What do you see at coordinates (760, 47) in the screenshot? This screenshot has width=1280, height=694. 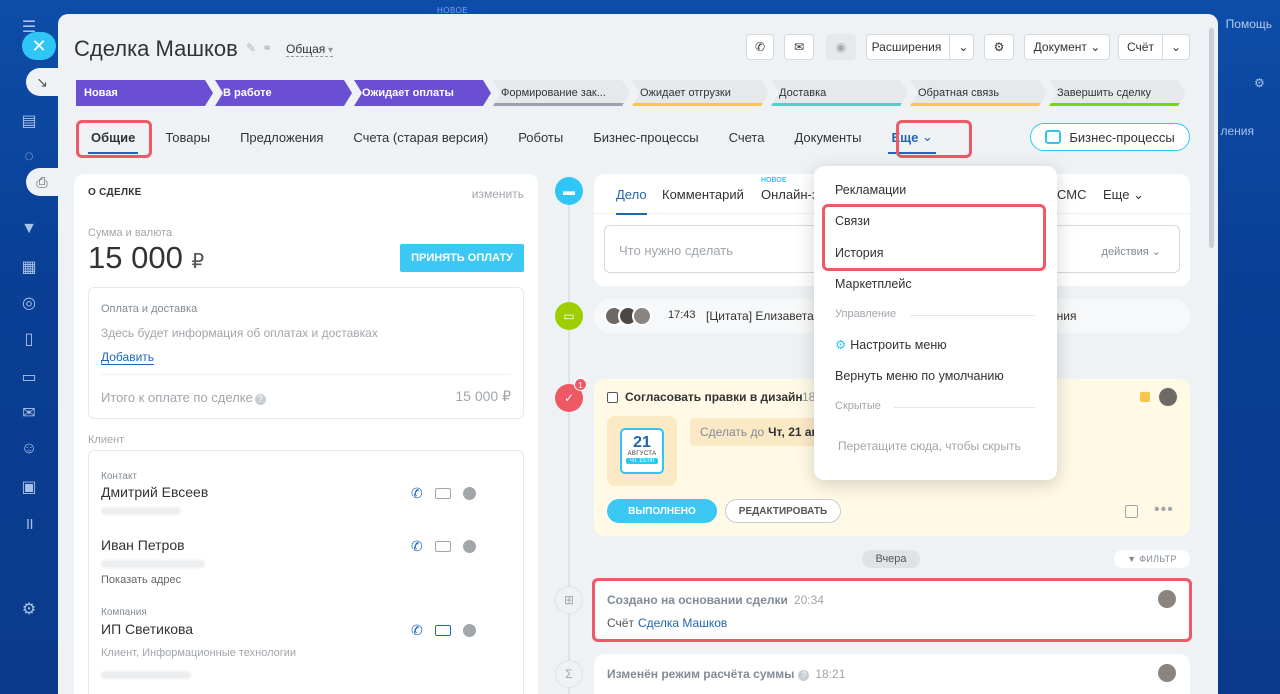 I see `call-button: ✆` at bounding box center [760, 47].